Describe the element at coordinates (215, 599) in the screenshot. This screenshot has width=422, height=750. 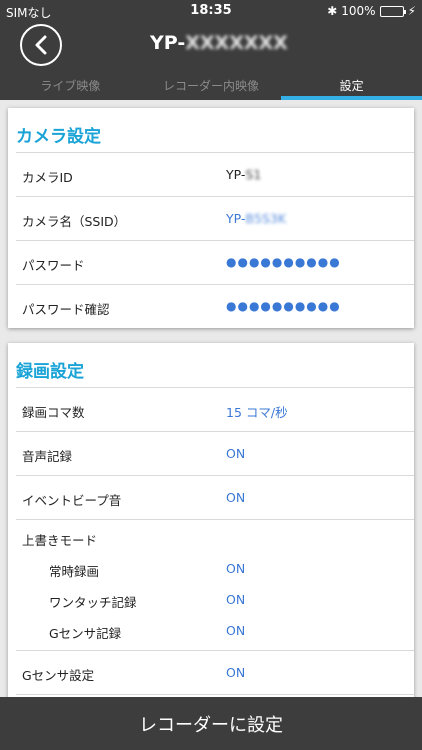
I see `one-touch-record-row: ワンタッチ記録 ON` at that location.